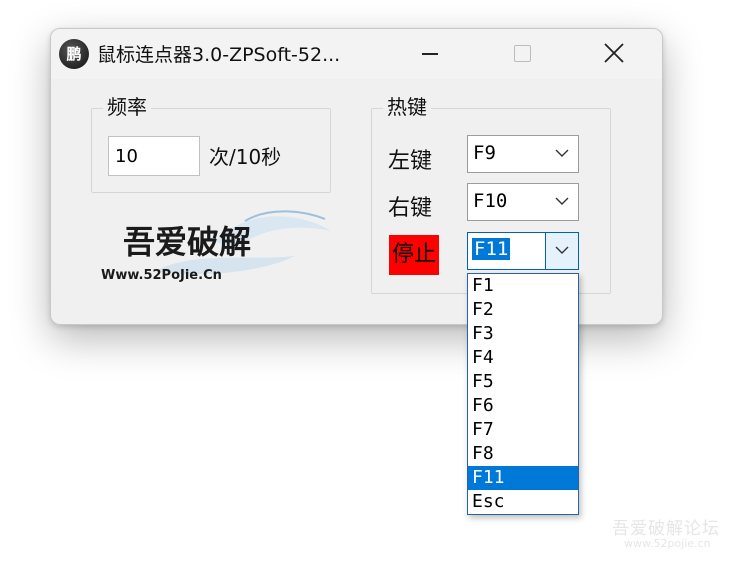 The width and height of the screenshot is (734, 562). Describe the element at coordinates (523, 334) in the screenshot. I see `dropdown-option: F3` at that location.